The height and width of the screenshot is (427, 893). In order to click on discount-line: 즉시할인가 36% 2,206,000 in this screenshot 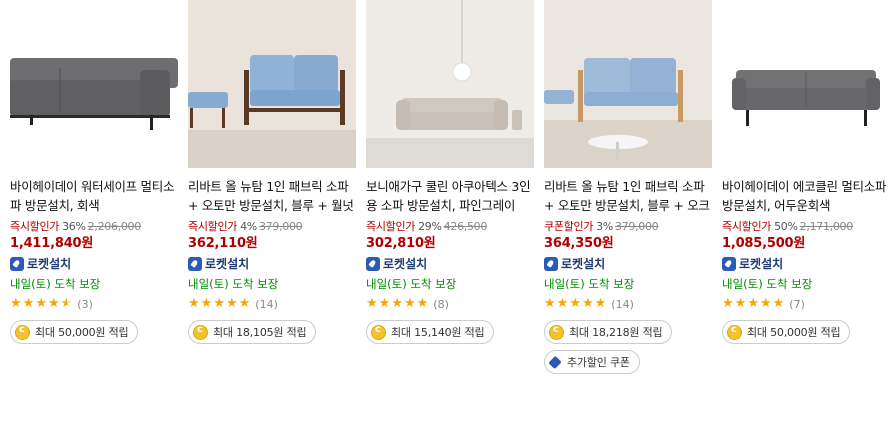, I will do `click(95, 226)`.